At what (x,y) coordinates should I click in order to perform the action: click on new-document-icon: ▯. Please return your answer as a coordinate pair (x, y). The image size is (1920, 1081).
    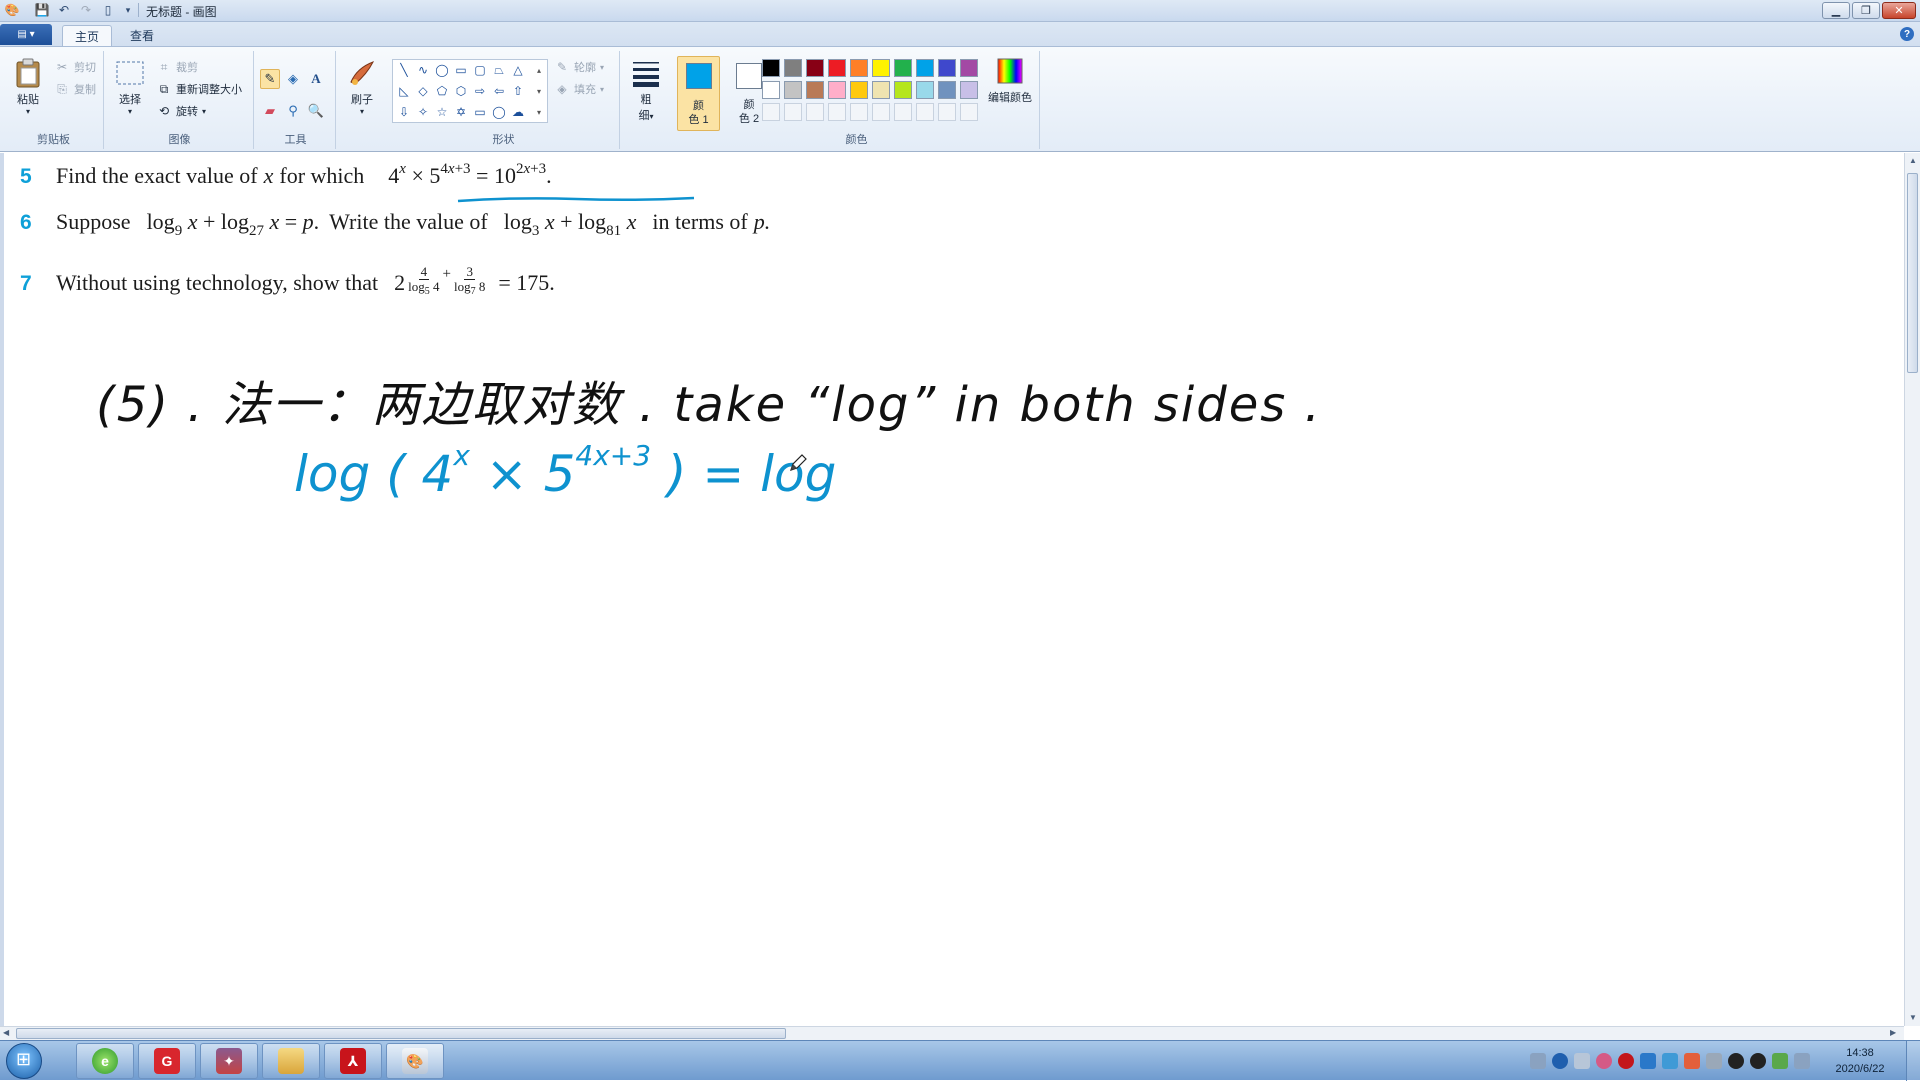
    Looking at the image, I should click on (108, 10).